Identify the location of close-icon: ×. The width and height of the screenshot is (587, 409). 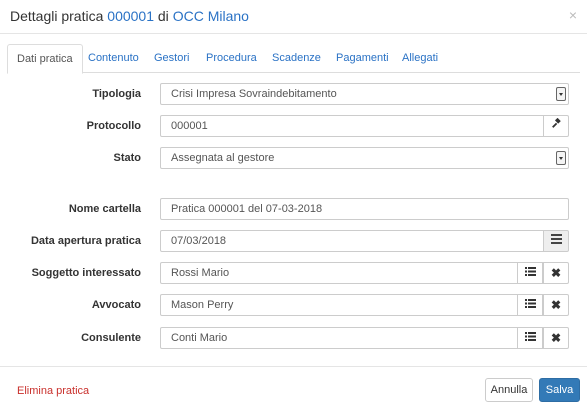
(573, 15).